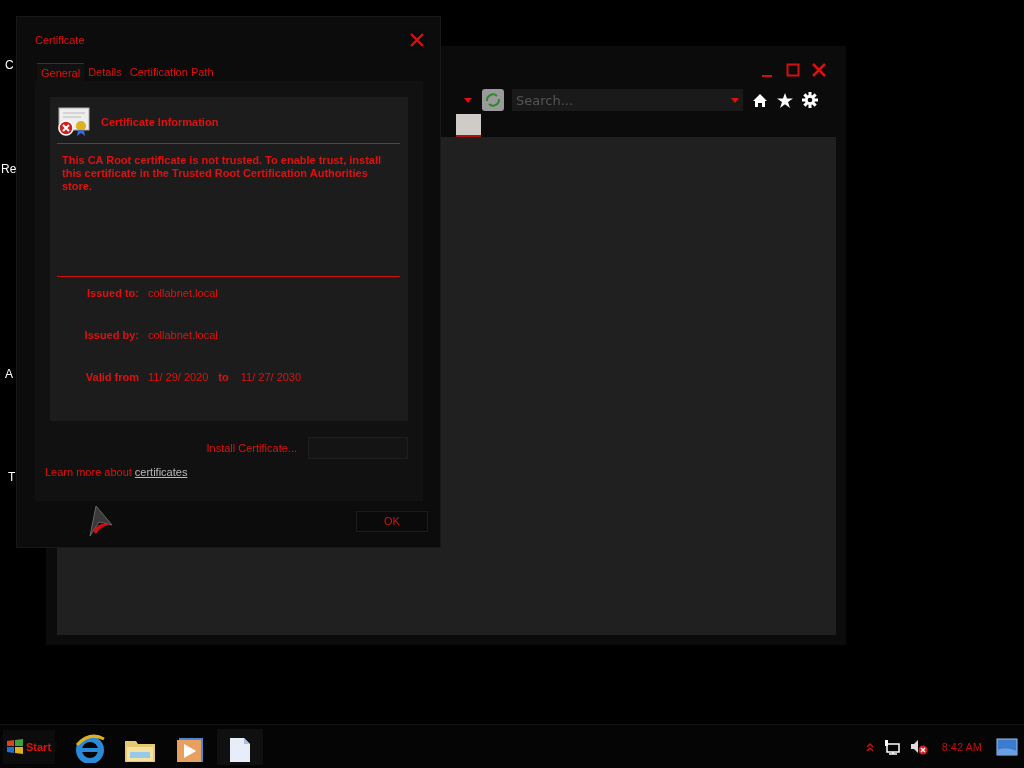  What do you see at coordinates (468, 125) in the screenshot?
I see `browser-tab` at bounding box center [468, 125].